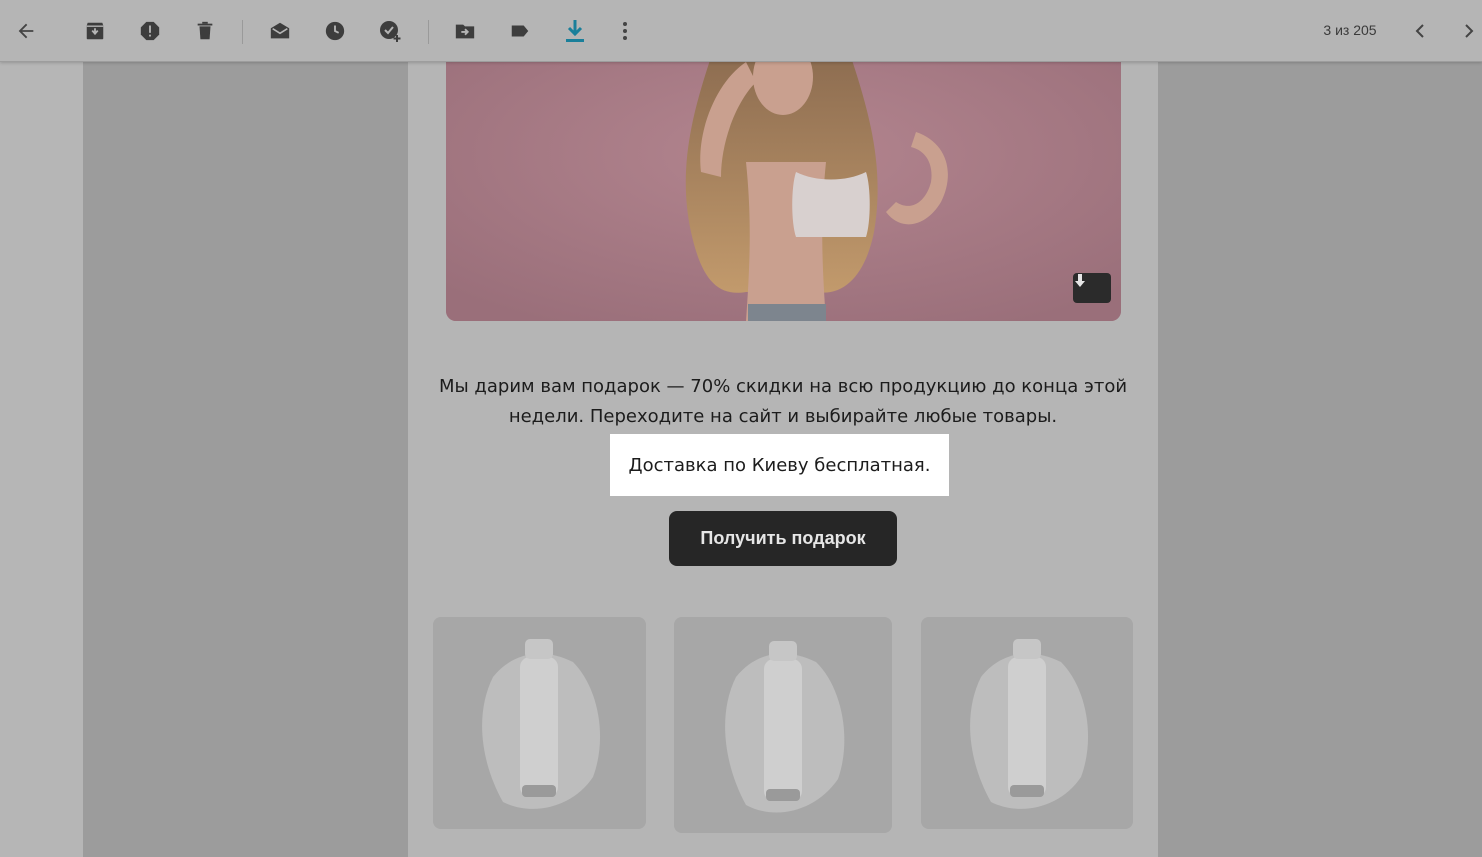 This screenshot has height=857, width=1482. I want to click on download-icon, so click(575, 31).